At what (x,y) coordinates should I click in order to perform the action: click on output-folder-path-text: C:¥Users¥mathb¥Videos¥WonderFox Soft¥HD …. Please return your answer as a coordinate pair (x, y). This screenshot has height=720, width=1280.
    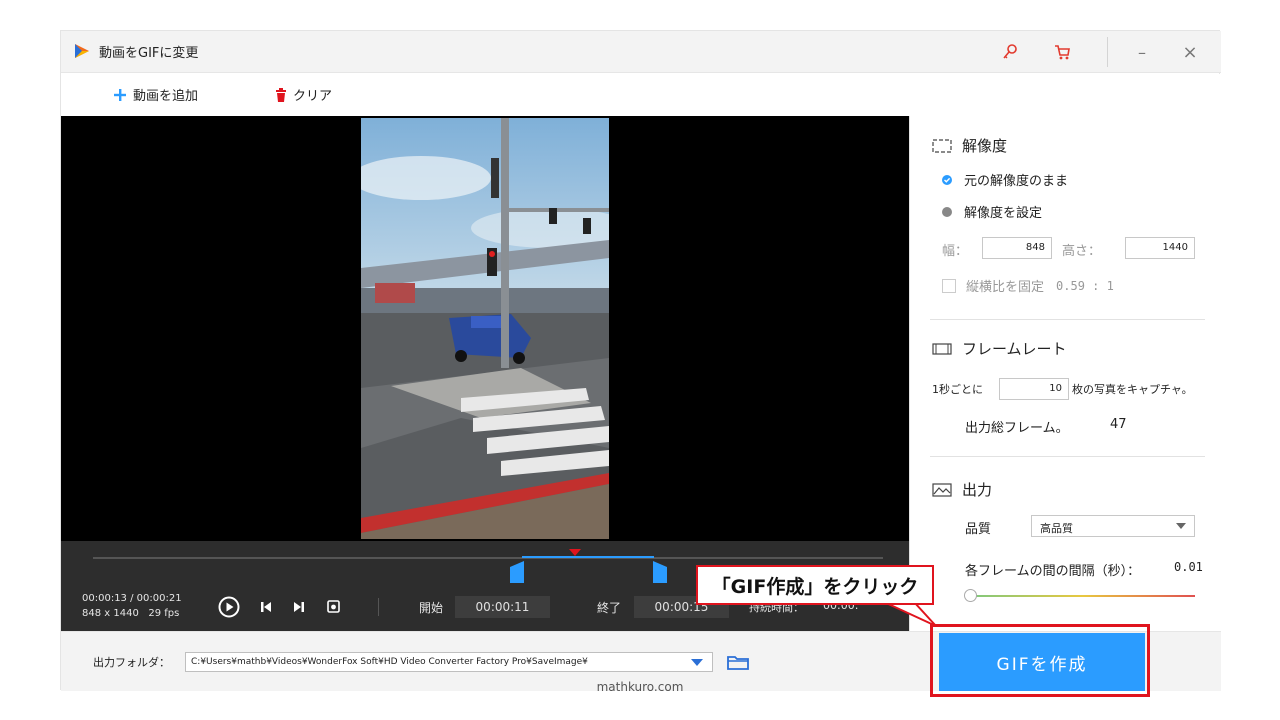
    Looking at the image, I should click on (389, 662).